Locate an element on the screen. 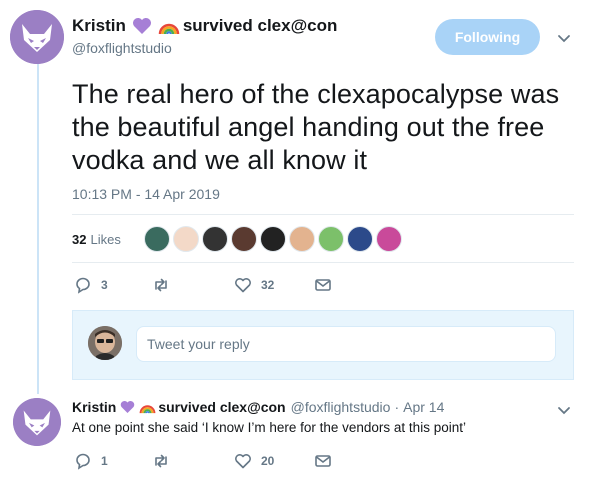 The width and height of the screenshot is (598, 479). likes-count: 32 is located at coordinates (79, 239).